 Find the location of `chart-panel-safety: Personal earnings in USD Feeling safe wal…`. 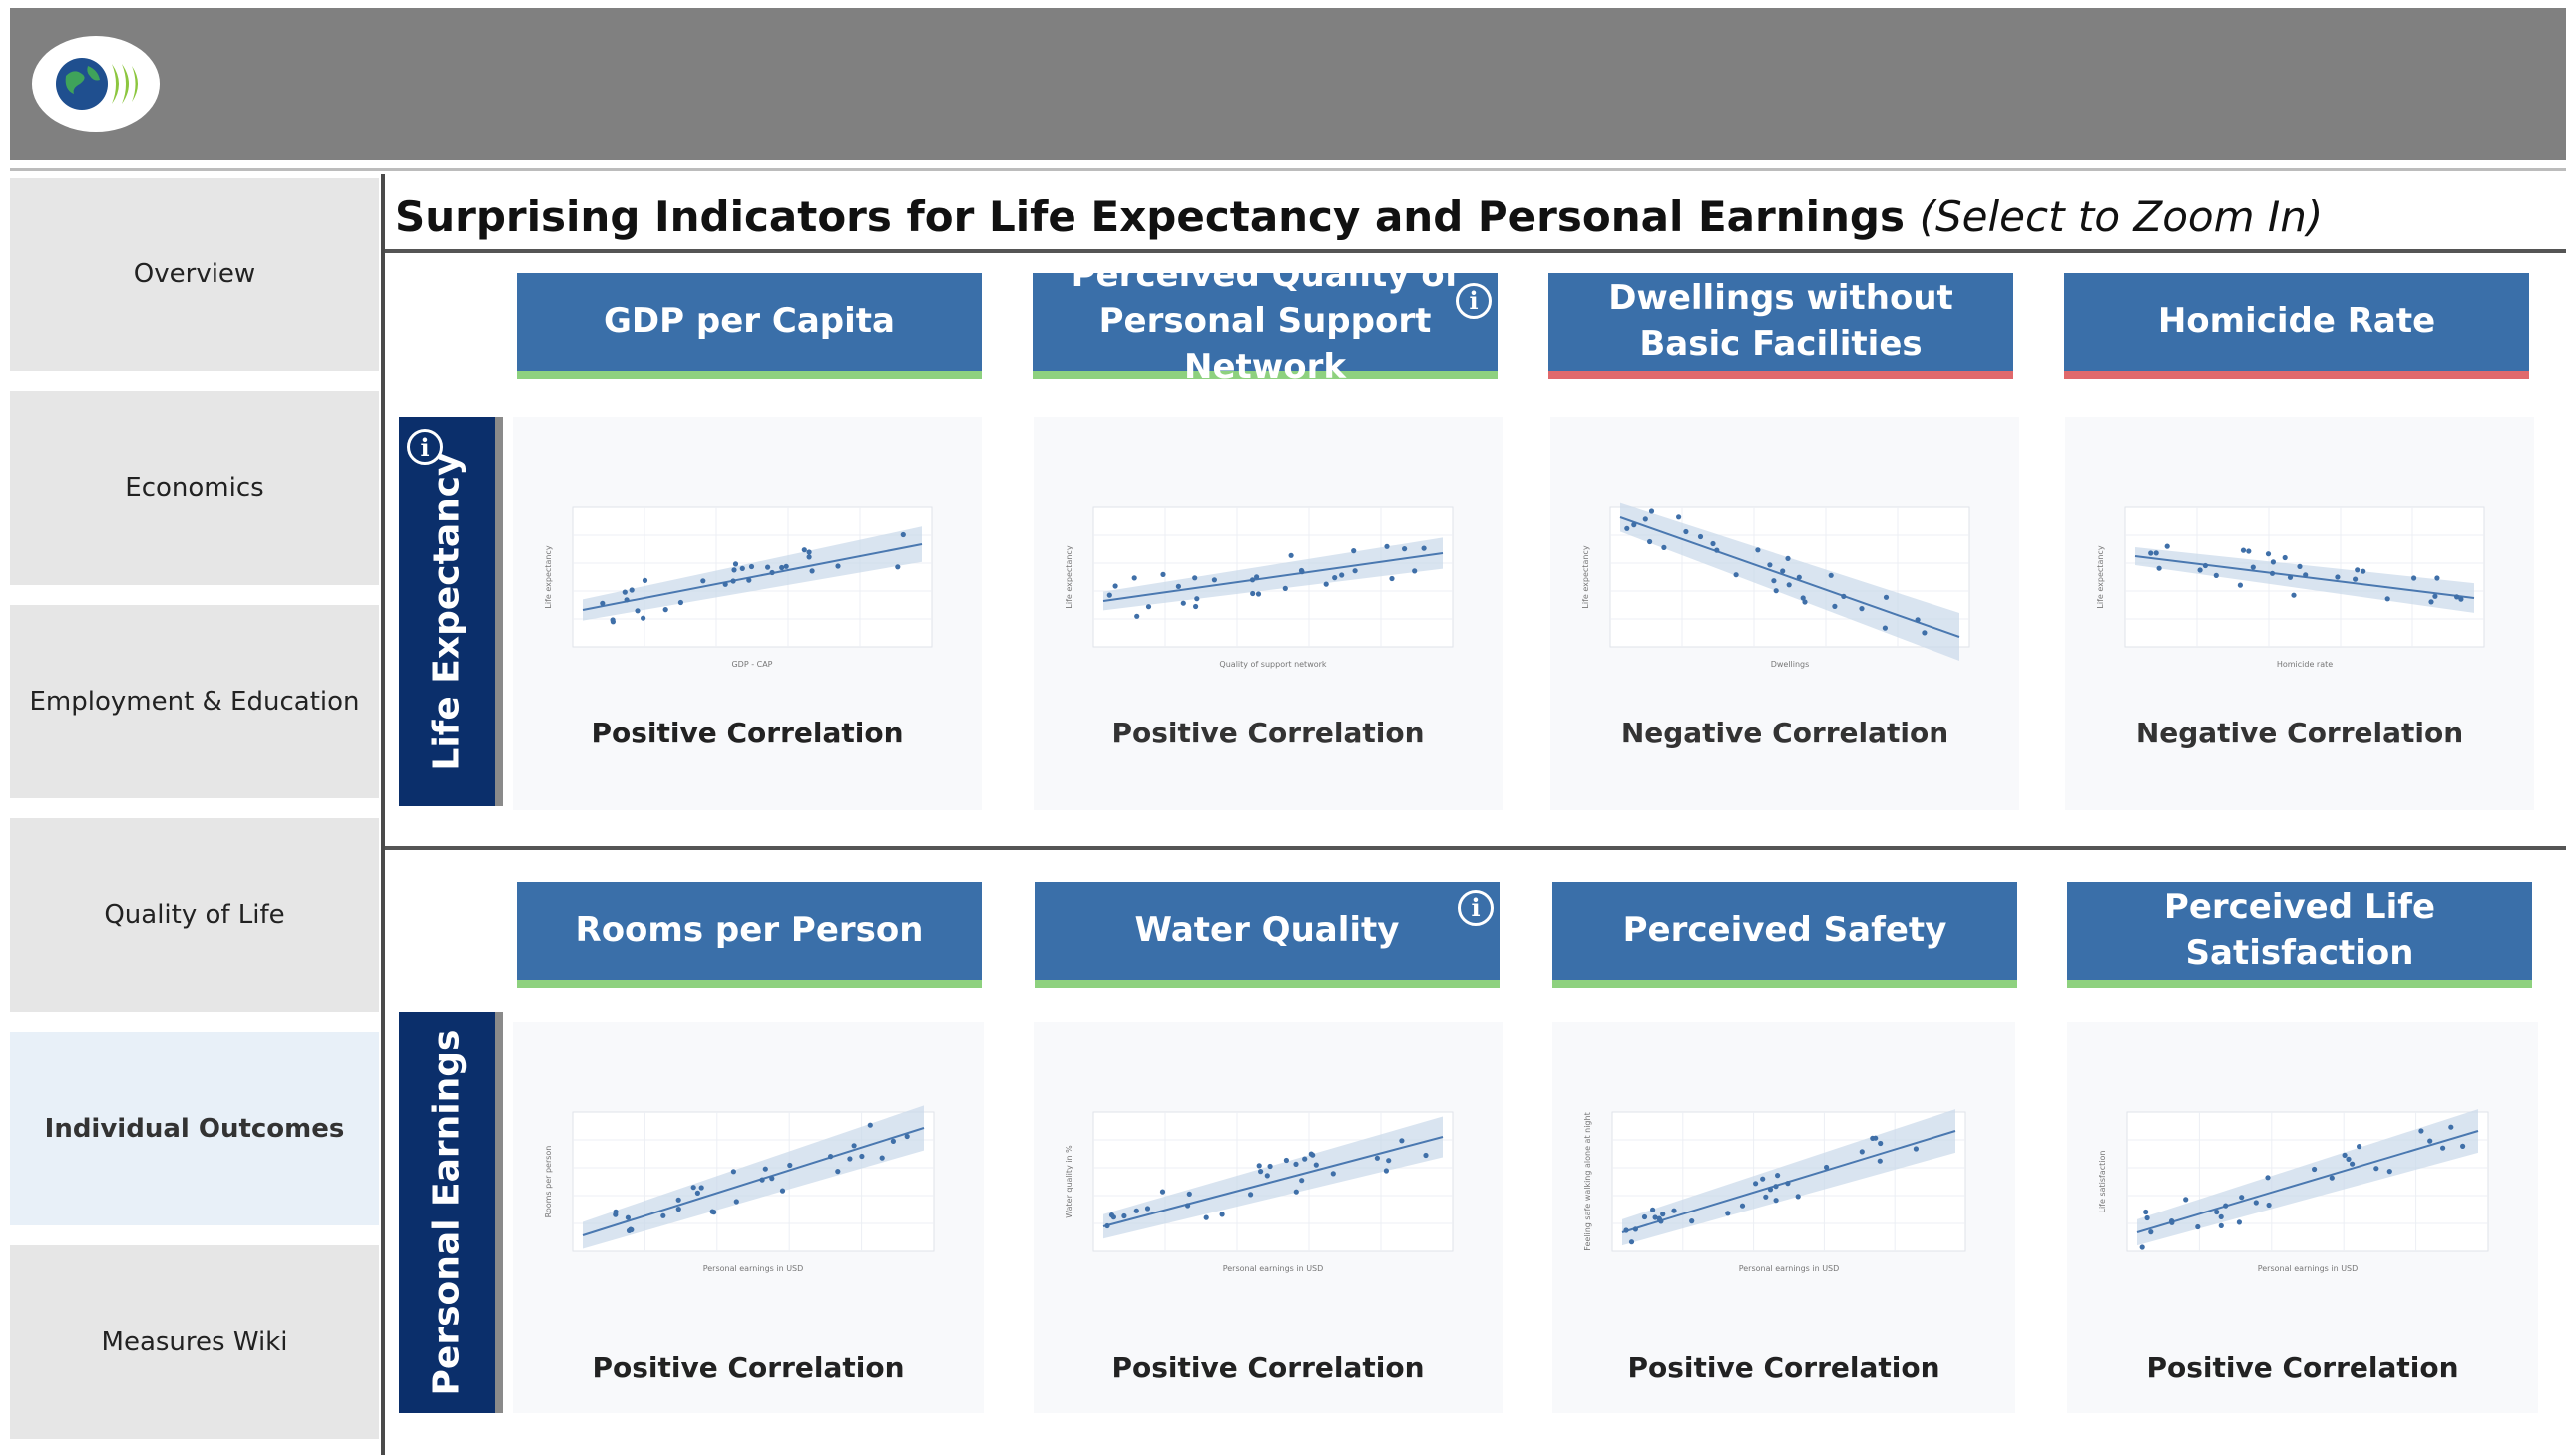

chart-panel-safety: Personal earnings in USD Feeling safe wal… is located at coordinates (1783, 1217).